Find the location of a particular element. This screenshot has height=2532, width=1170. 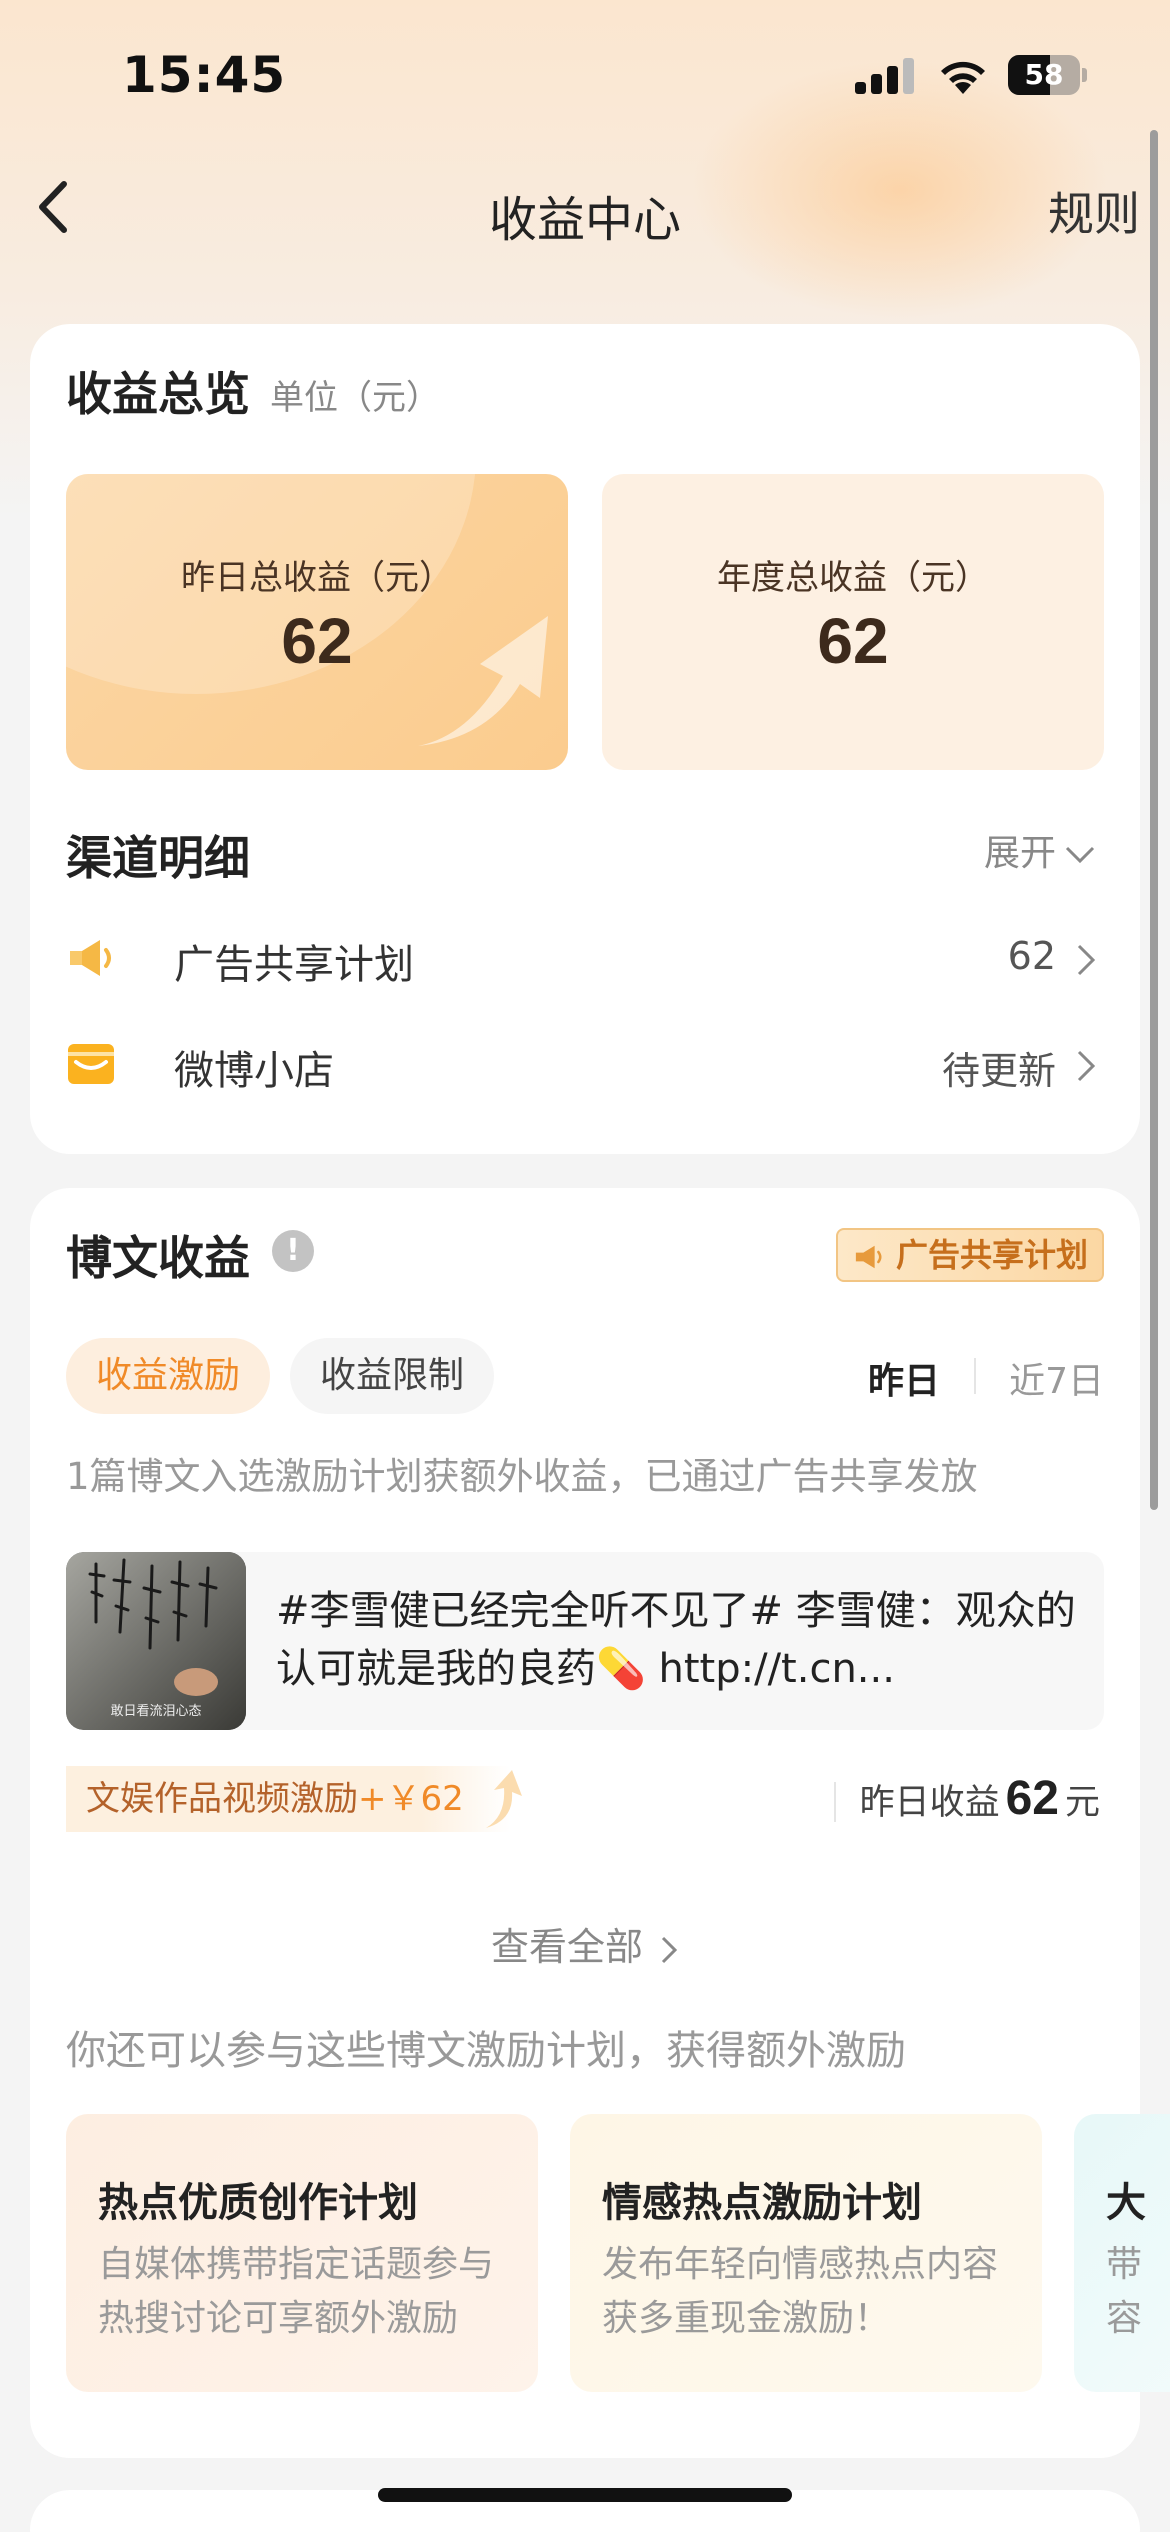

post-income-title: 博文收益 is located at coordinates (158, 1258).